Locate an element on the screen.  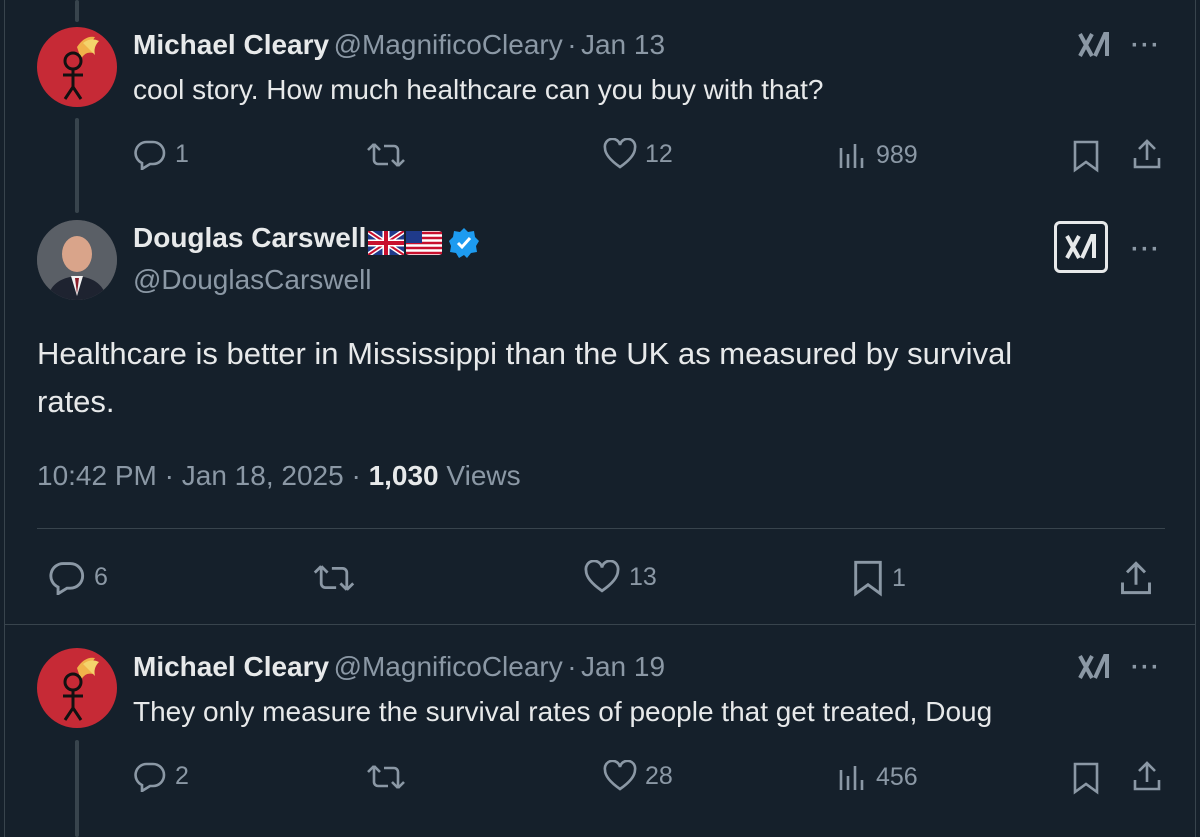
view-count: 456 is located at coordinates (897, 776).